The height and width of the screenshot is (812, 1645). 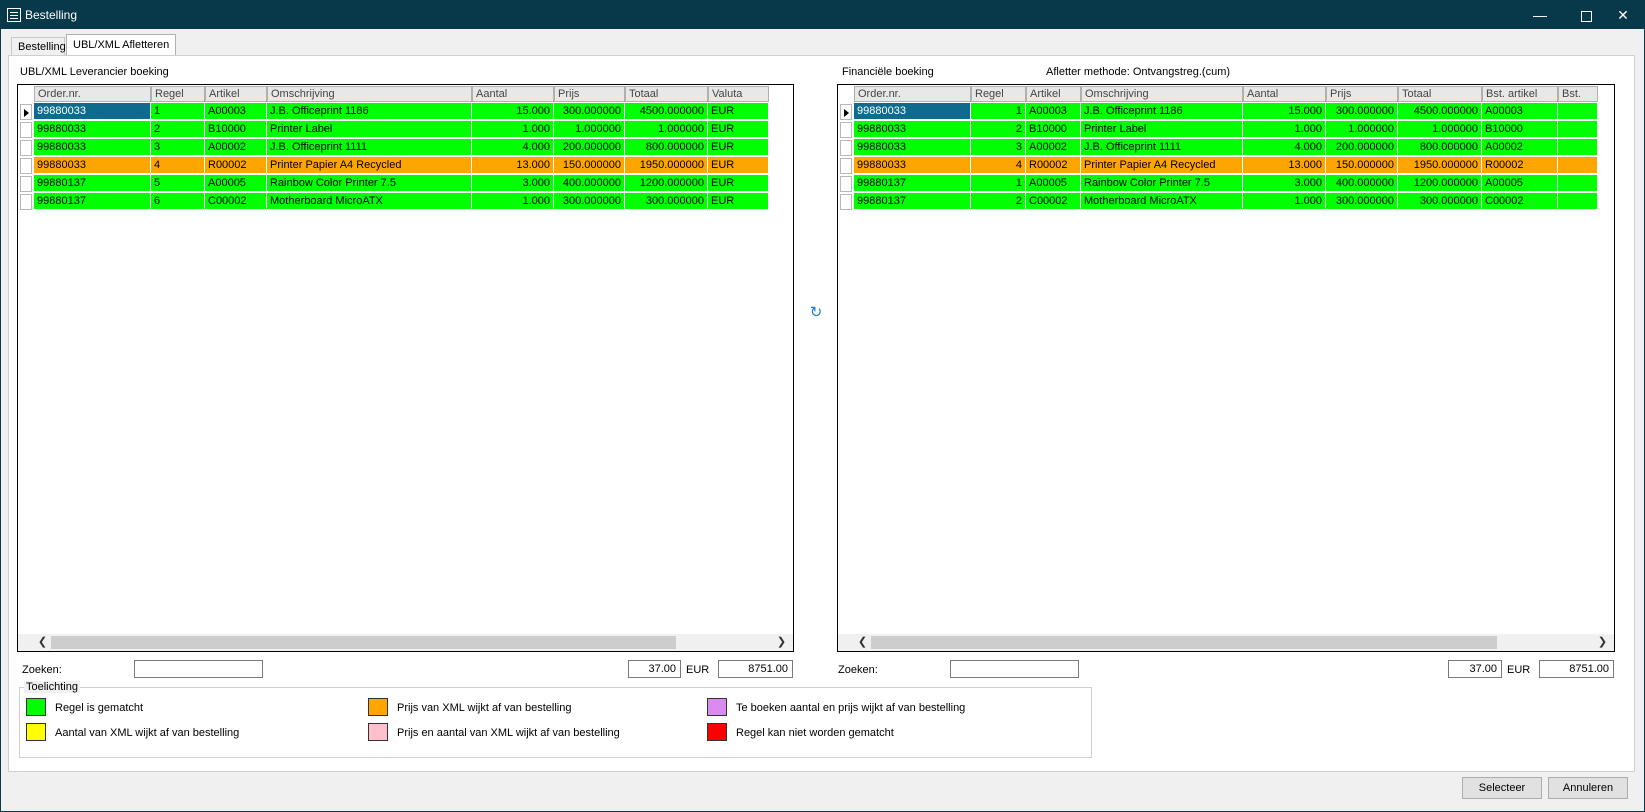 I want to click on column-header: Bst. artikel, so click(x=1520, y=94).